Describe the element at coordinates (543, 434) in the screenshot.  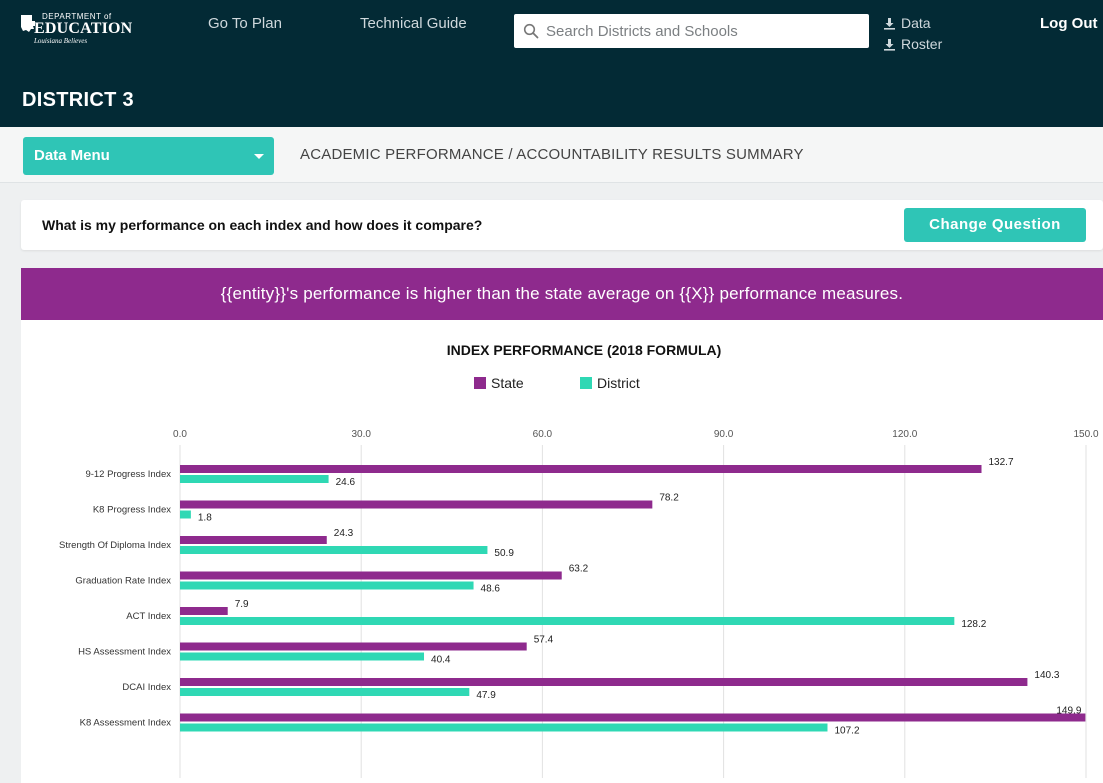
I see `x-tick-label: 60.0` at that location.